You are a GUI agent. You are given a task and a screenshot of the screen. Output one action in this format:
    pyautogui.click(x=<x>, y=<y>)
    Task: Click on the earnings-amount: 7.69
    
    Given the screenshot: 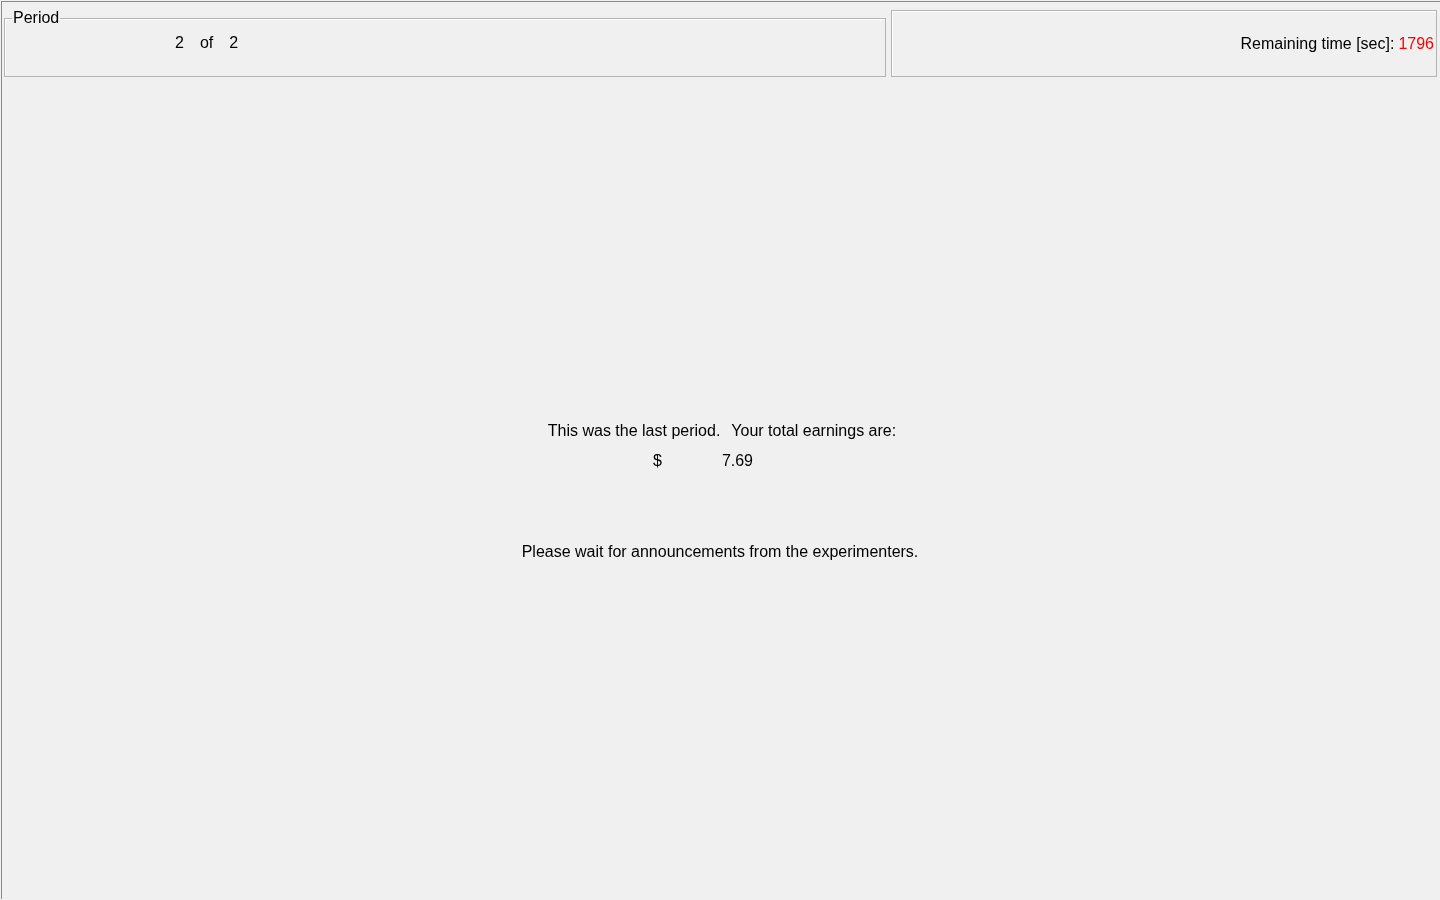 What is the action you would take?
    pyautogui.click(x=737, y=461)
    